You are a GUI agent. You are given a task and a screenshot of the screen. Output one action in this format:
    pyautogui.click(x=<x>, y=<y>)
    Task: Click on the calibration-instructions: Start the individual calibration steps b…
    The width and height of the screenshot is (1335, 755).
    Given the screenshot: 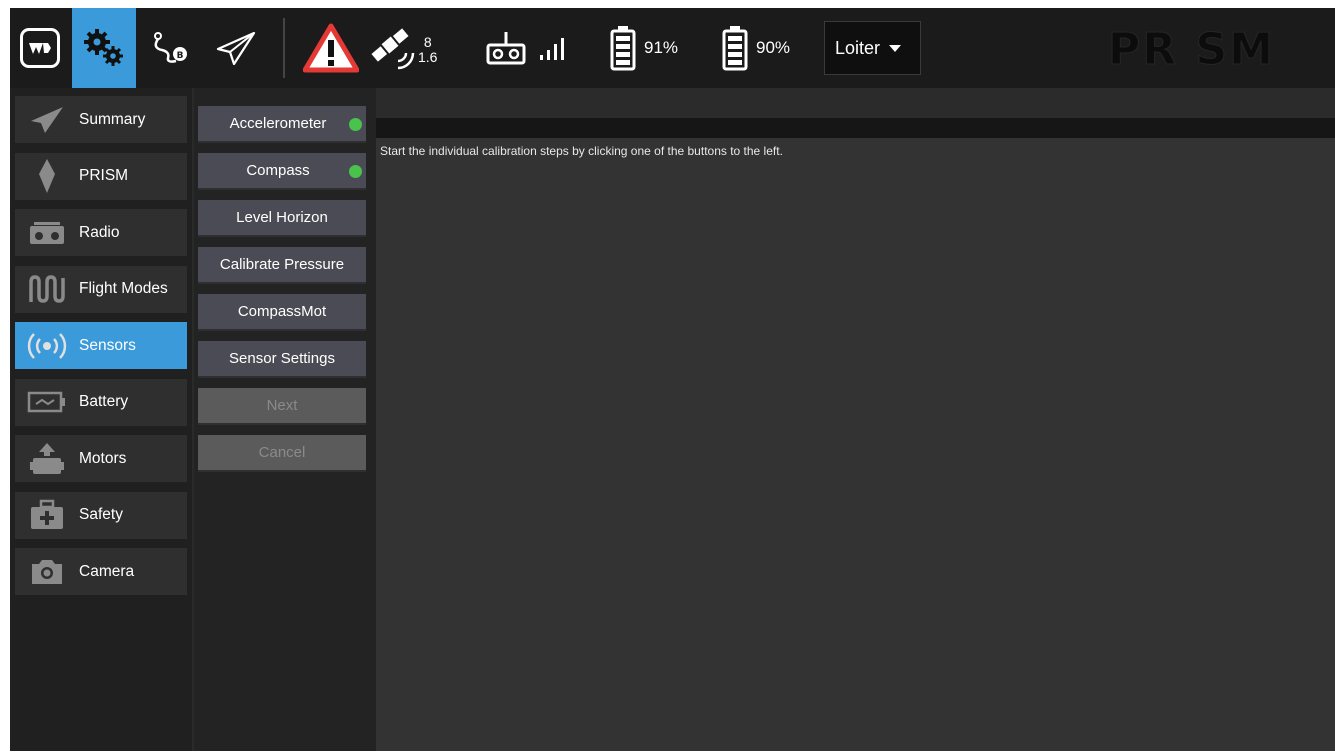 What is the action you would take?
    pyautogui.click(x=581, y=151)
    